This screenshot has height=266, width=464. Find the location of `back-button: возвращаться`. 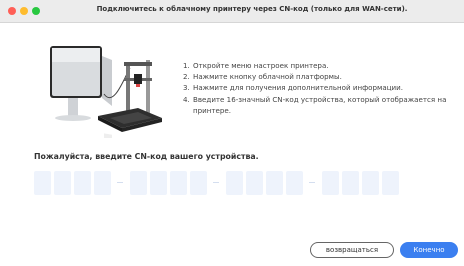

back-button: возвращаться is located at coordinates (352, 250).